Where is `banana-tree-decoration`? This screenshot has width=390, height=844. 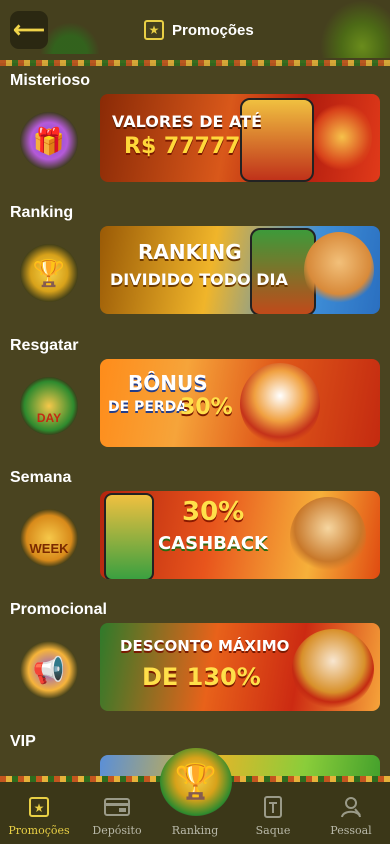
banana-tree-decoration is located at coordinates (355, 29).